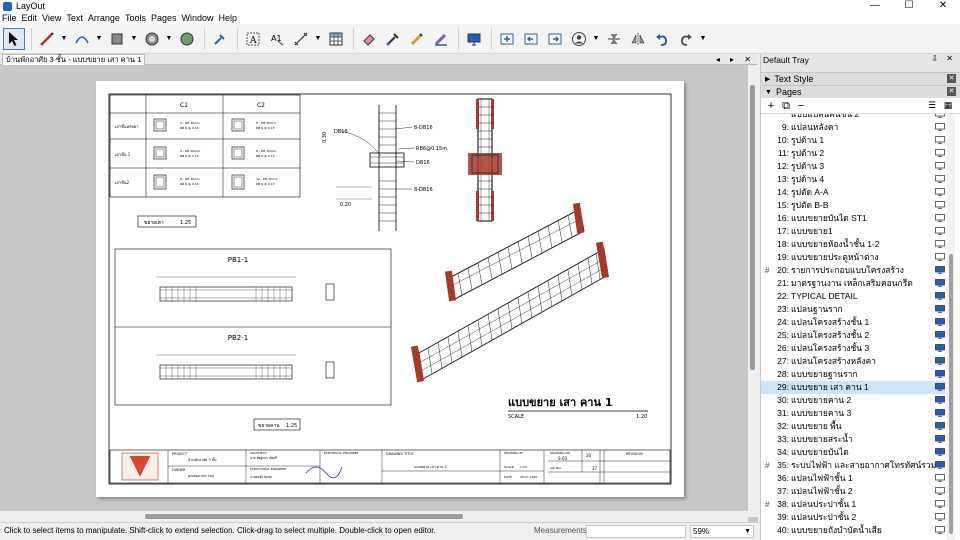 The height and width of the screenshot is (540, 960). I want to click on page-list-item: 17: แบบขยาย1, so click(853, 231).